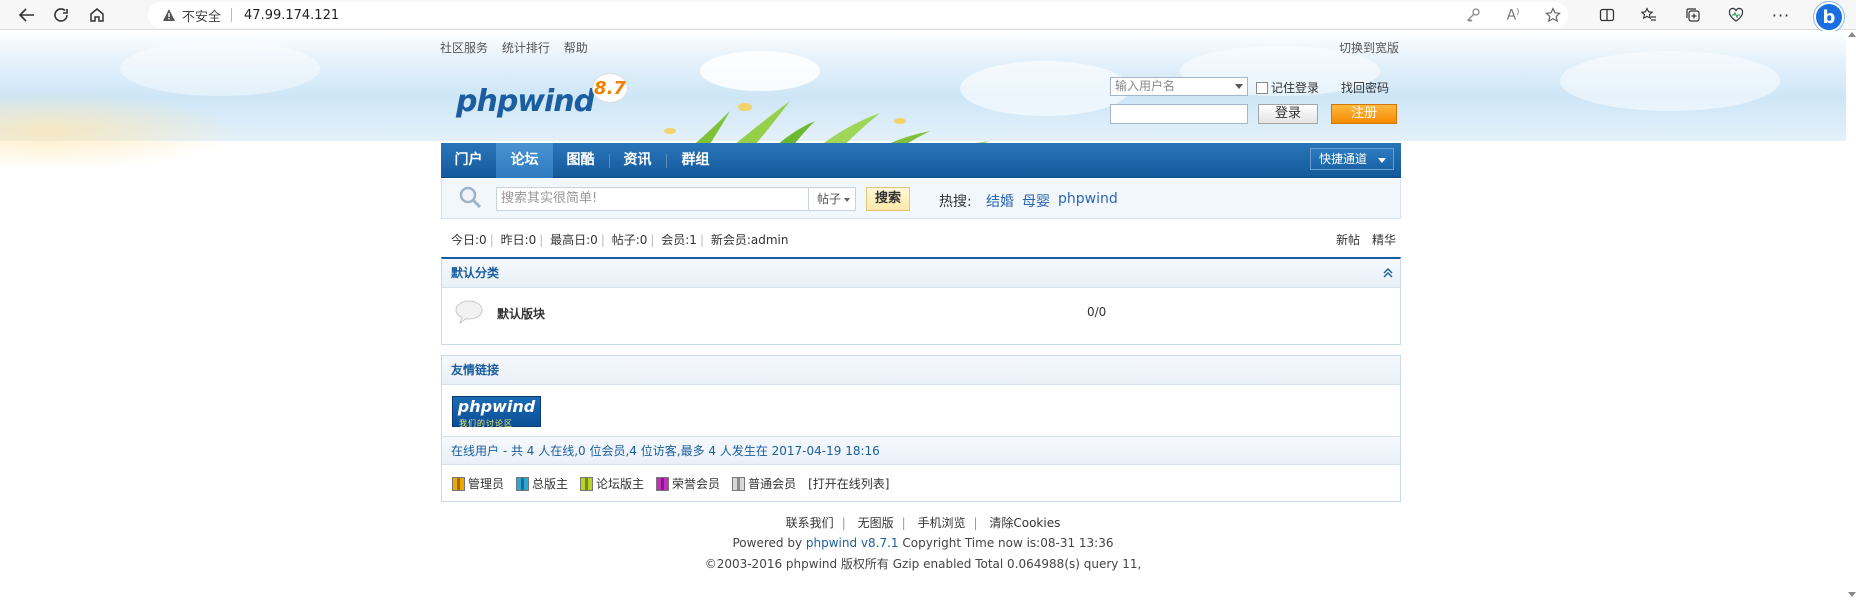 The width and height of the screenshot is (1856, 605). Describe the element at coordinates (1179, 86) in the screenshot. I see `username-select: 输入用户名` at that location.